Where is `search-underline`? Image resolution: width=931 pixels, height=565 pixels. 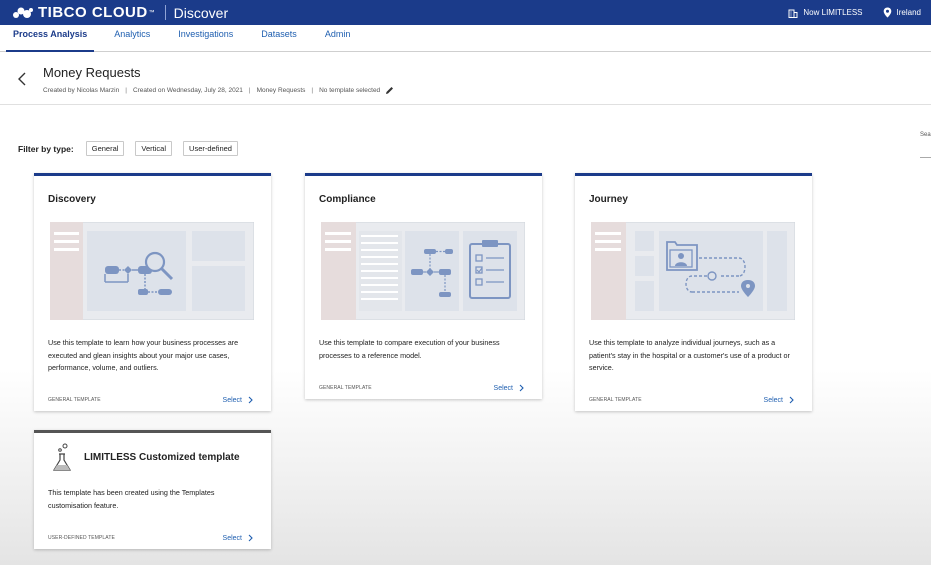
search-underline is located at coordinates (925, 157).